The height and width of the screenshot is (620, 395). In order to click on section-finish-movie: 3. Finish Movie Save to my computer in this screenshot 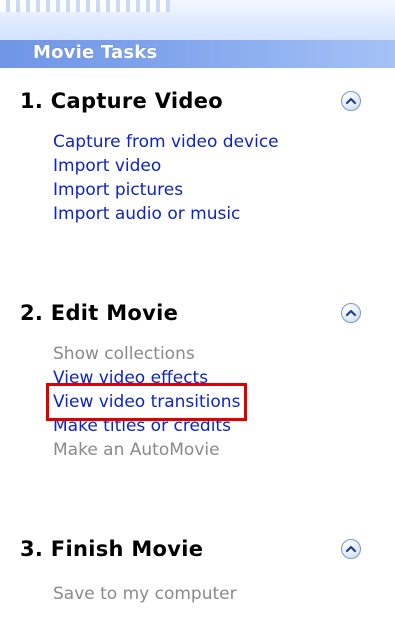, I will do `click(197, 576)`.